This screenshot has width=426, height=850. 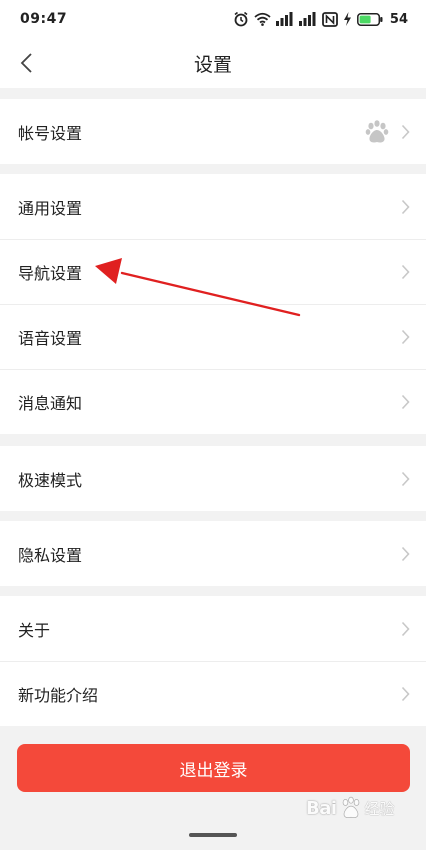 I want to click on charging-icon, so click(x=347, y=19).